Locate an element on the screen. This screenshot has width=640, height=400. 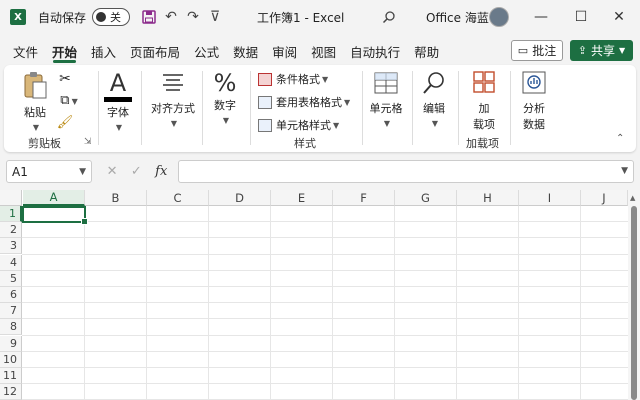
autosave-toggle: 关 is located at coordinates (111, 17).